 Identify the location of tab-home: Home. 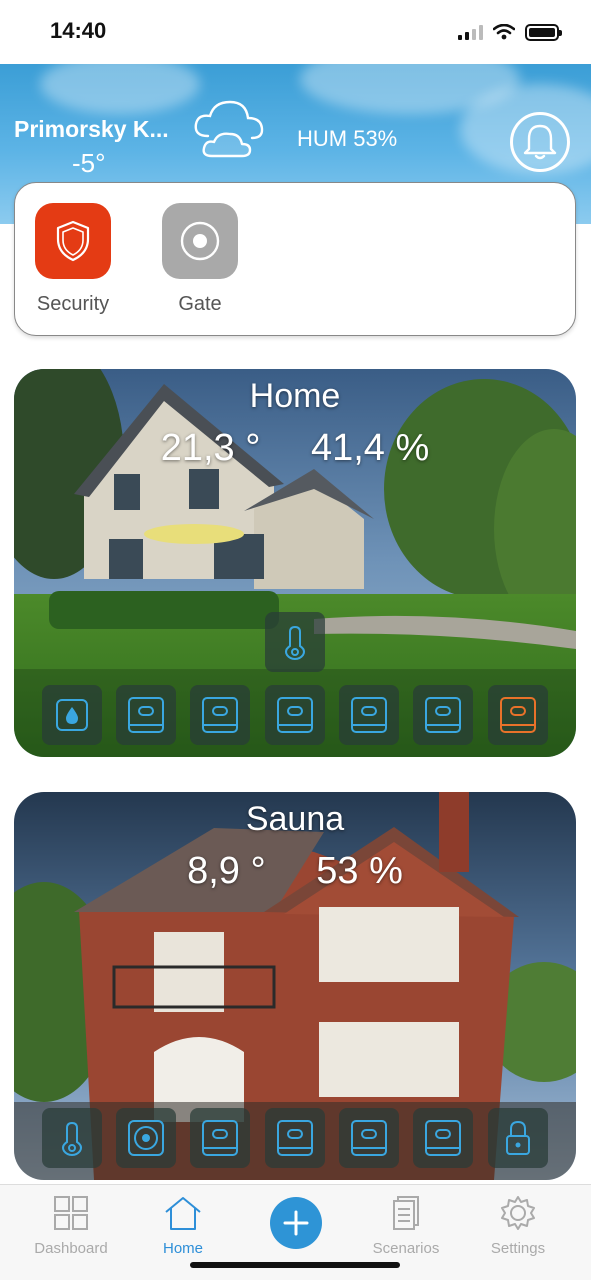
(183, 1226).